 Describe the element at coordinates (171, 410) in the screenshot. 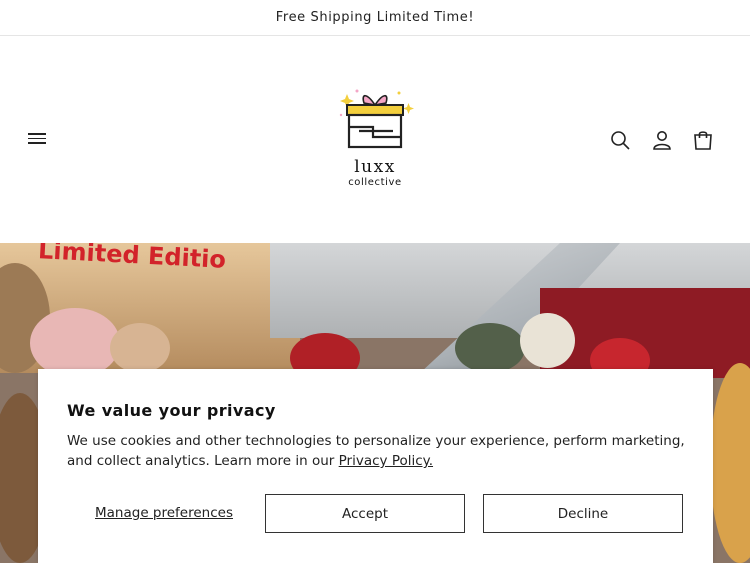

I see `cookie-title: We value your privacy` at that location.